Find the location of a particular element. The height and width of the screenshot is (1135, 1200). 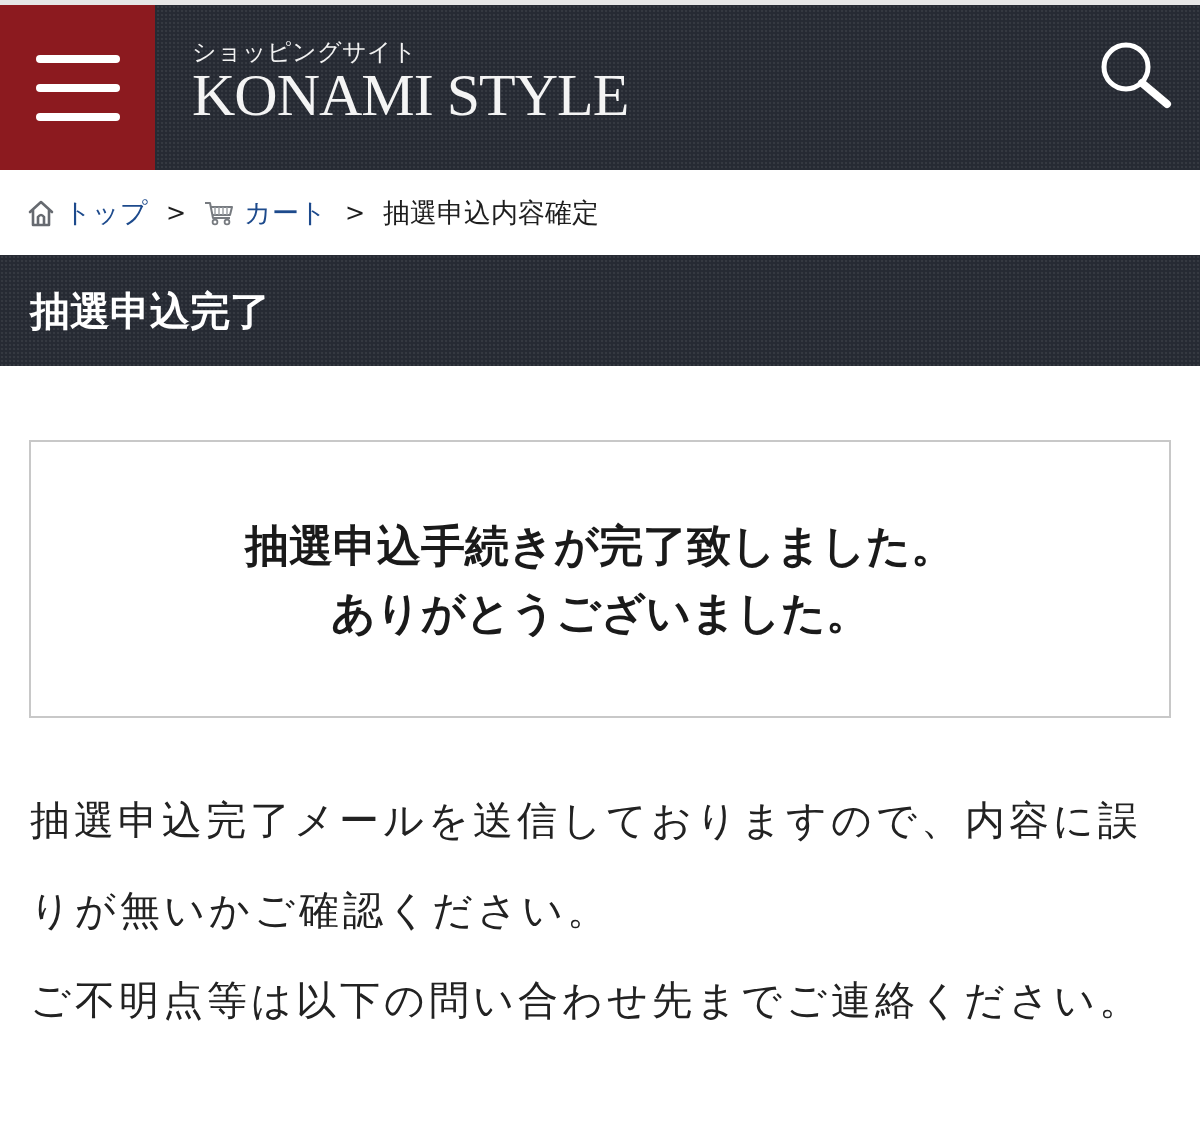

home-icon is located at coordinates (41, 212).